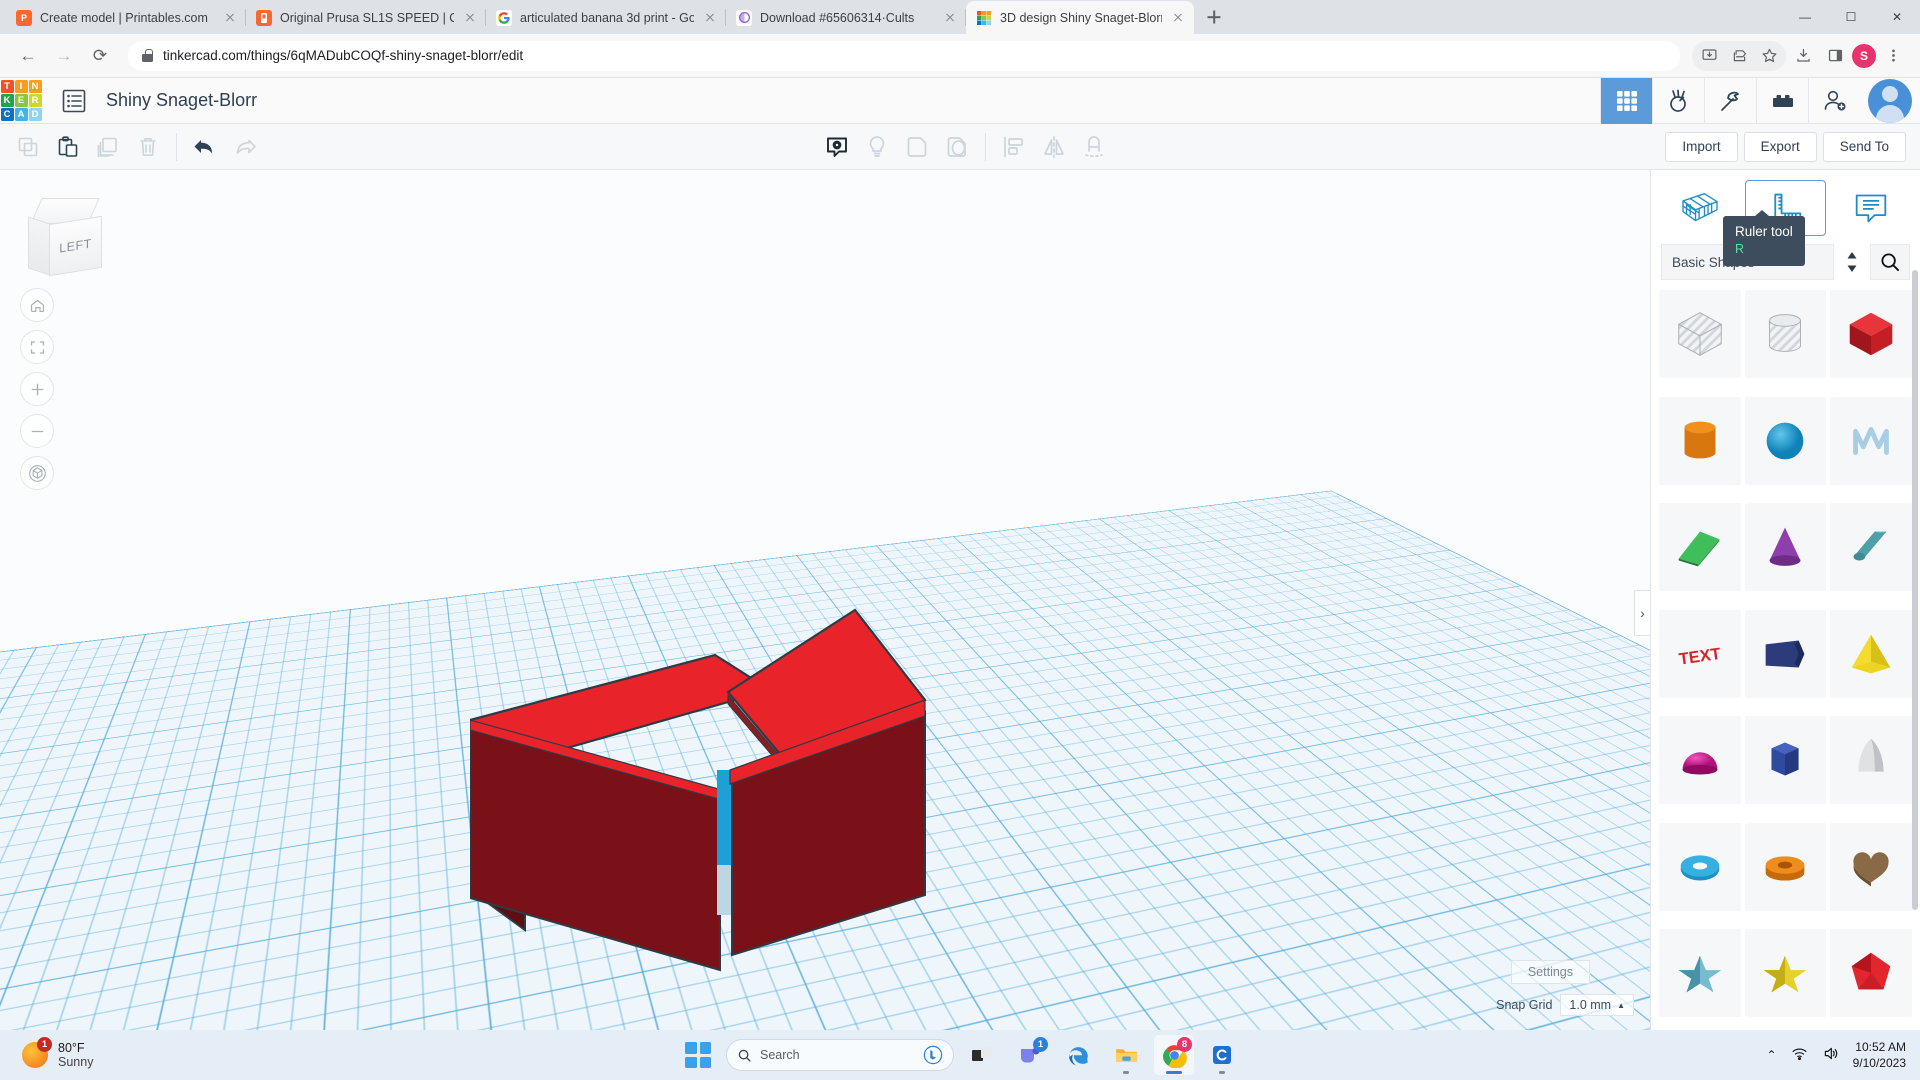  What do you see at coordinates (126, 17) in the screenshot?
I see `browser-tab-0: P Create model | Printables.com` at bounding box center [126, 17].